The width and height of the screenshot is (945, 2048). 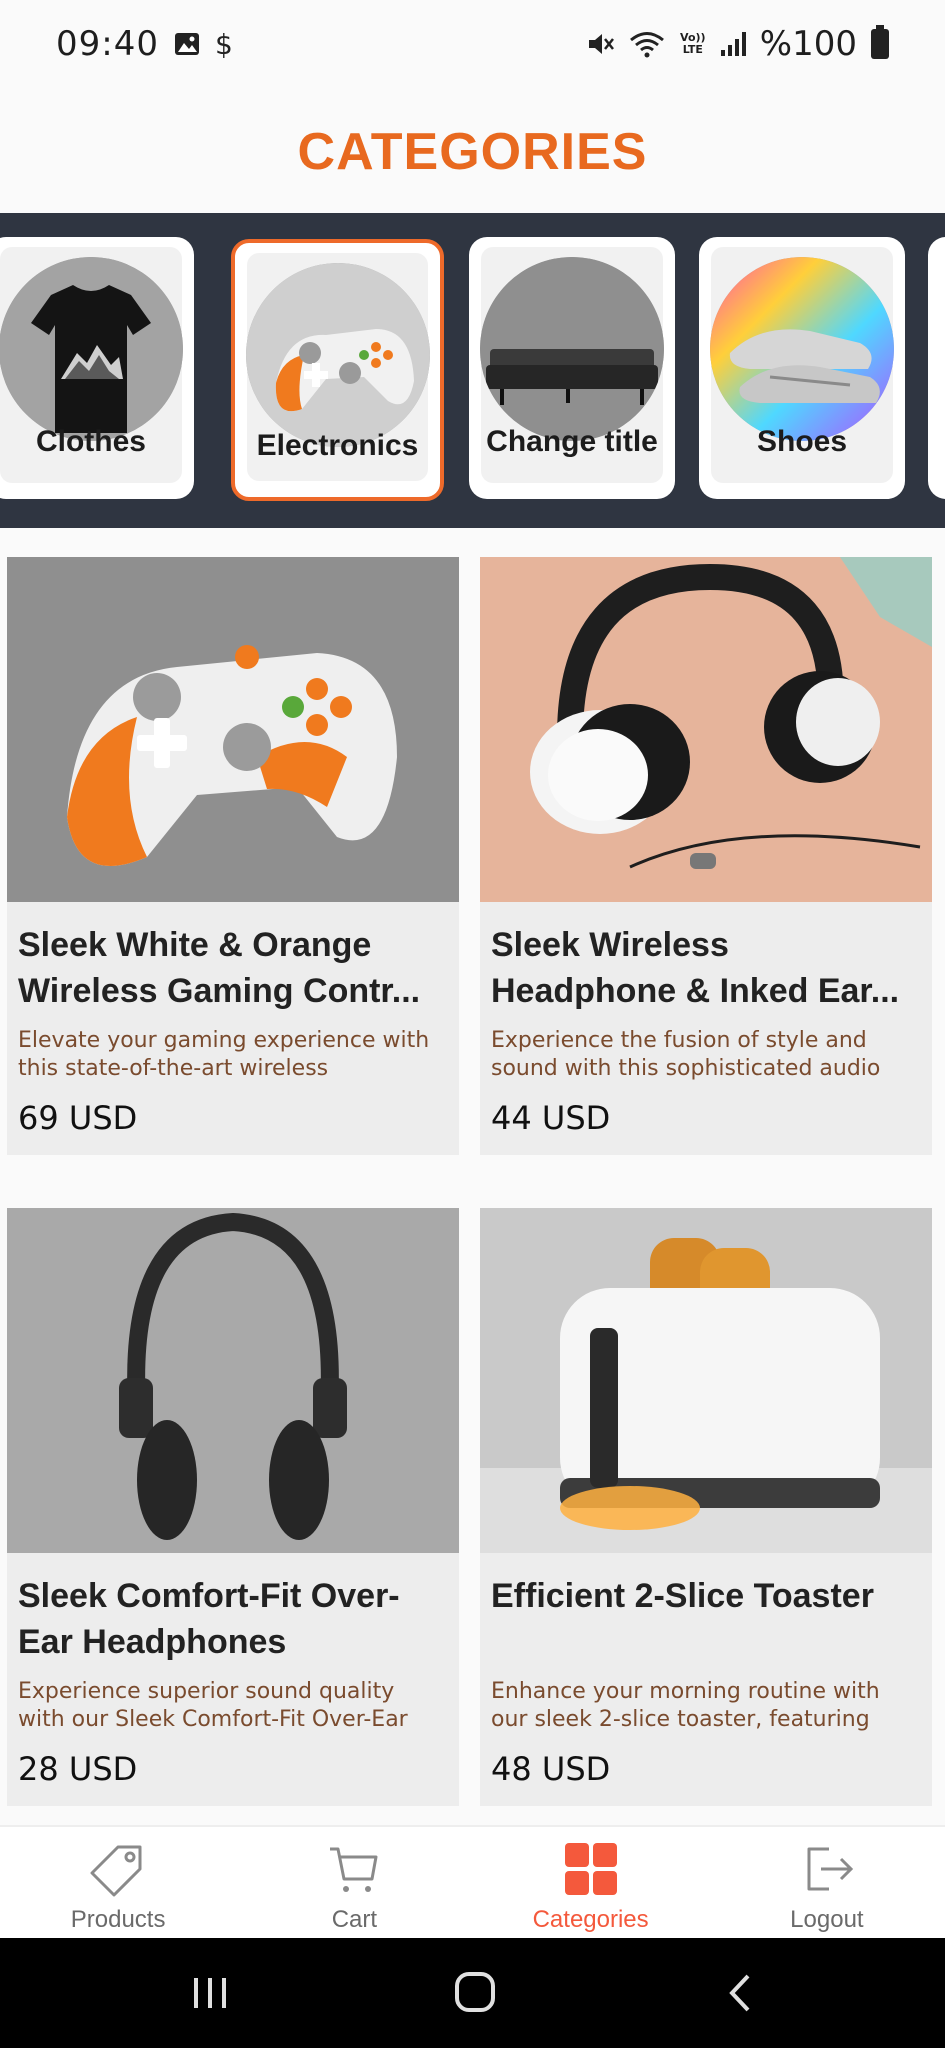 I want to click on toaster-image, so click(x=706, y=1380).